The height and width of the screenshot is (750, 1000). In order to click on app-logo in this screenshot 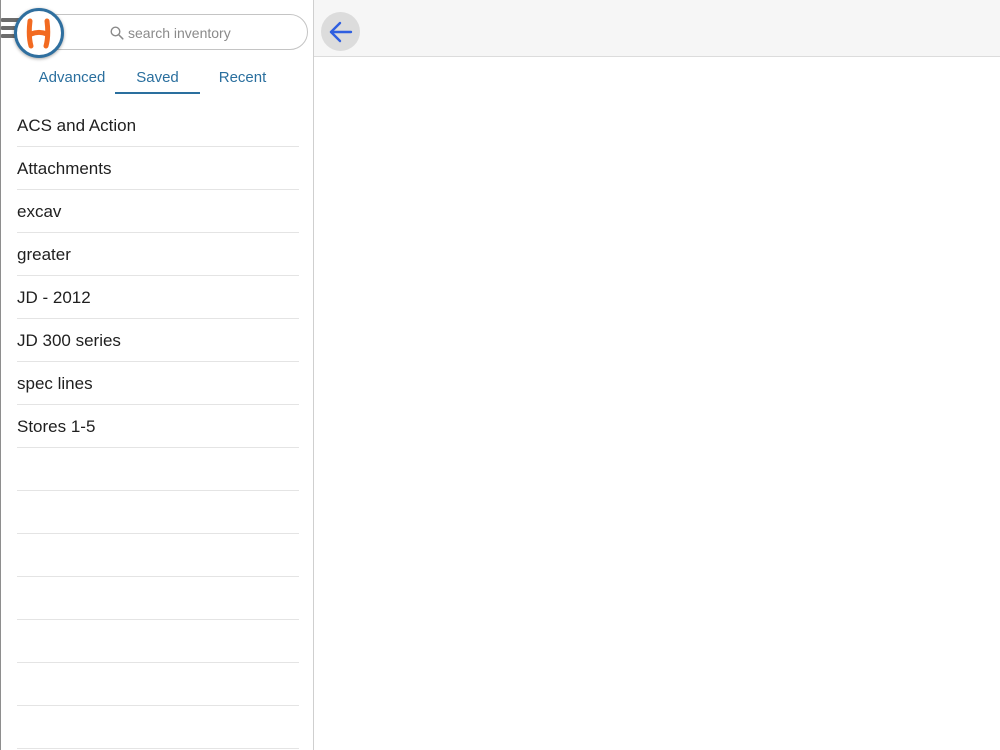, I will do `click(39, 33)`.